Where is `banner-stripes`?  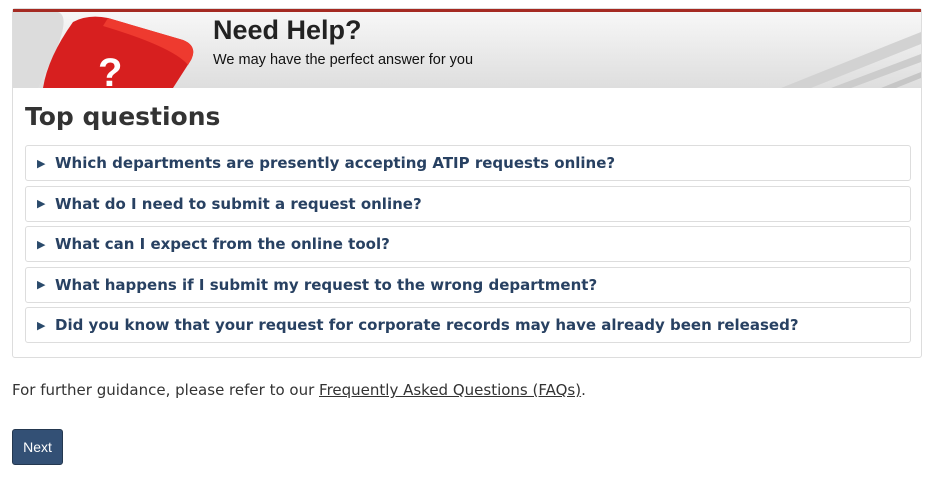 banner-stripes is located at coordinates (851, 60).